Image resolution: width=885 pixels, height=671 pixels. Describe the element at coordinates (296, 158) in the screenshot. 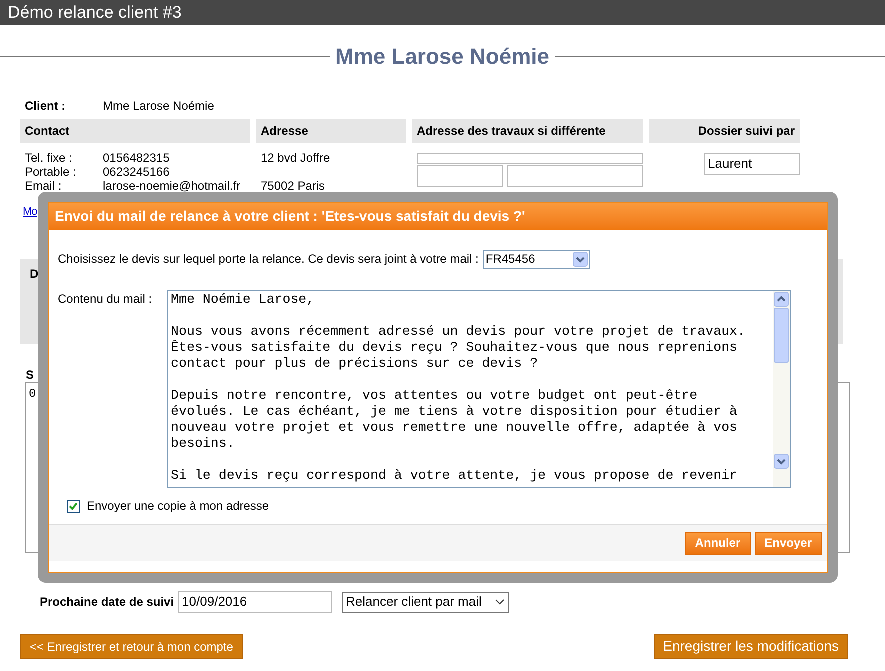

I see `address-line: 12 bvd Joffre` at that location.